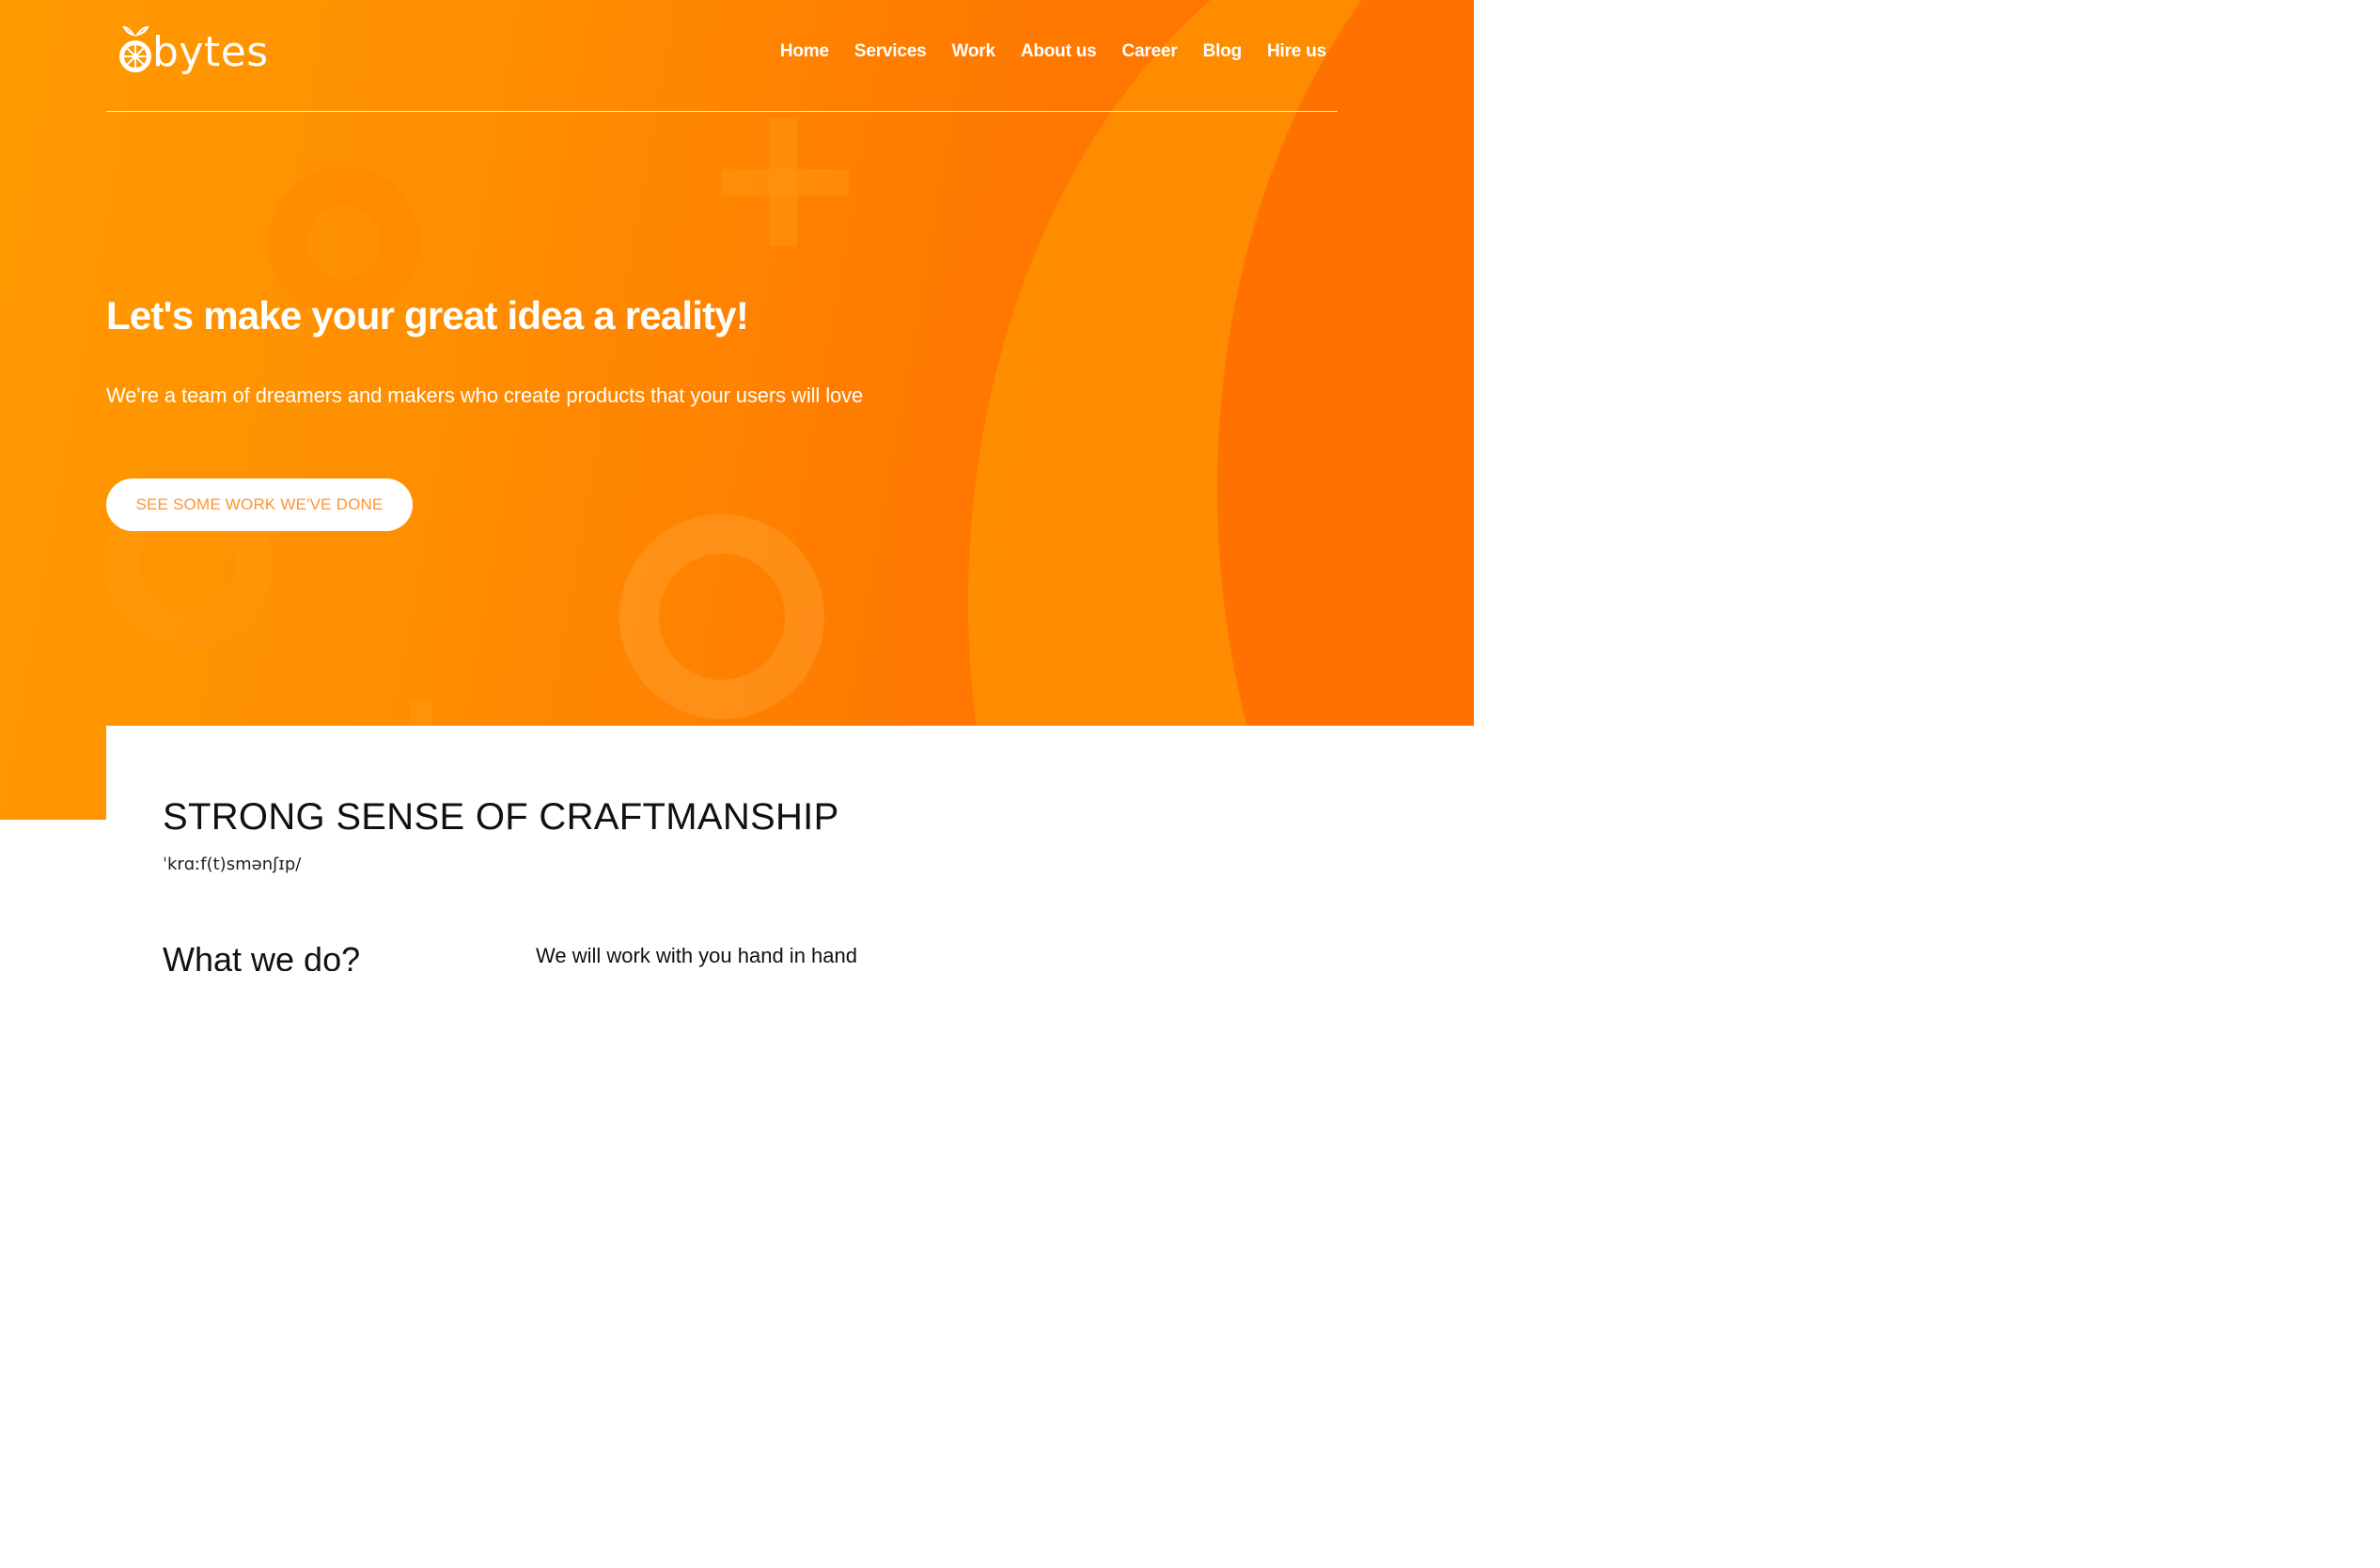 This screenshot has width=2380, height=1568. I want to click on see-work-button: SEE SOME WORK WE'VE DONE, so click(259, 504).